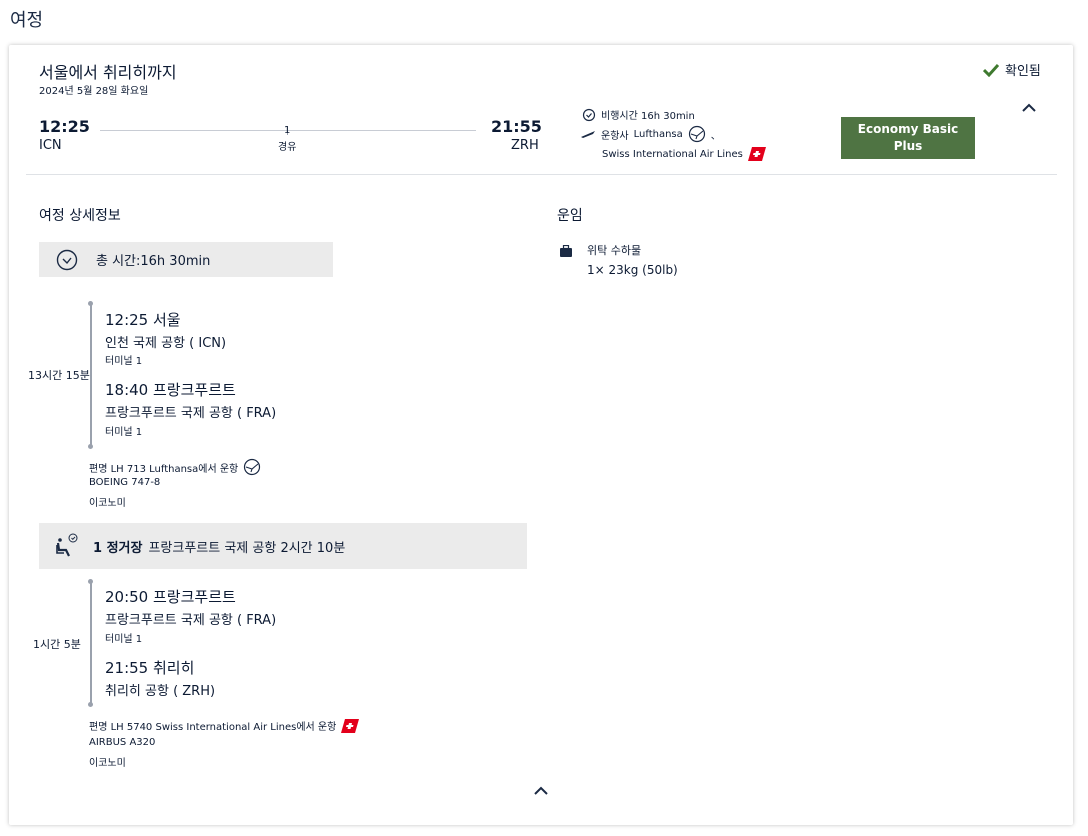  Describe the element at coordinates (124, 639) in the screenshot. I see `segment-2-departure-terminal: 터미널 1` at that location.